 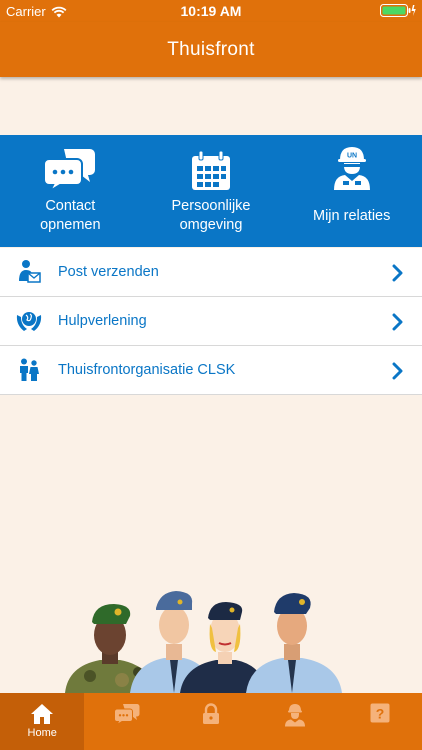 What do you see at coordinates (126, 714) in the screenshot?
I see `chat-icon` at bounding box center [126, 714].